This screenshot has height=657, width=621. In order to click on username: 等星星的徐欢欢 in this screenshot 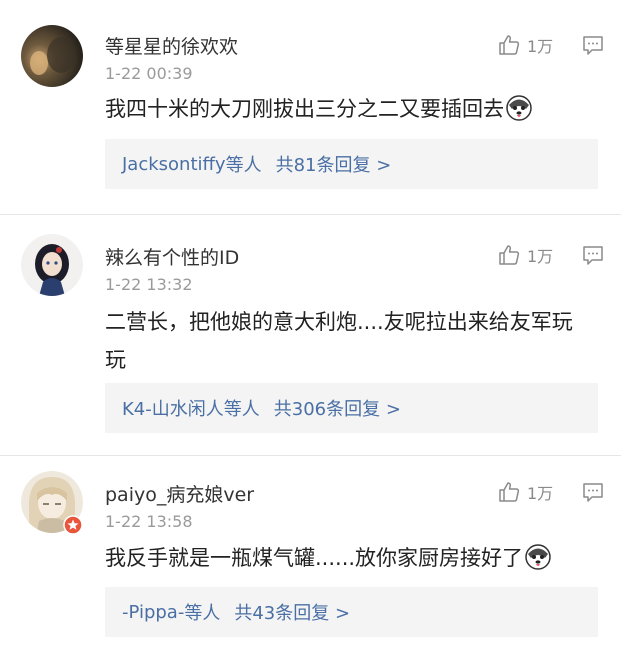, I will do `click(171, 45)`.